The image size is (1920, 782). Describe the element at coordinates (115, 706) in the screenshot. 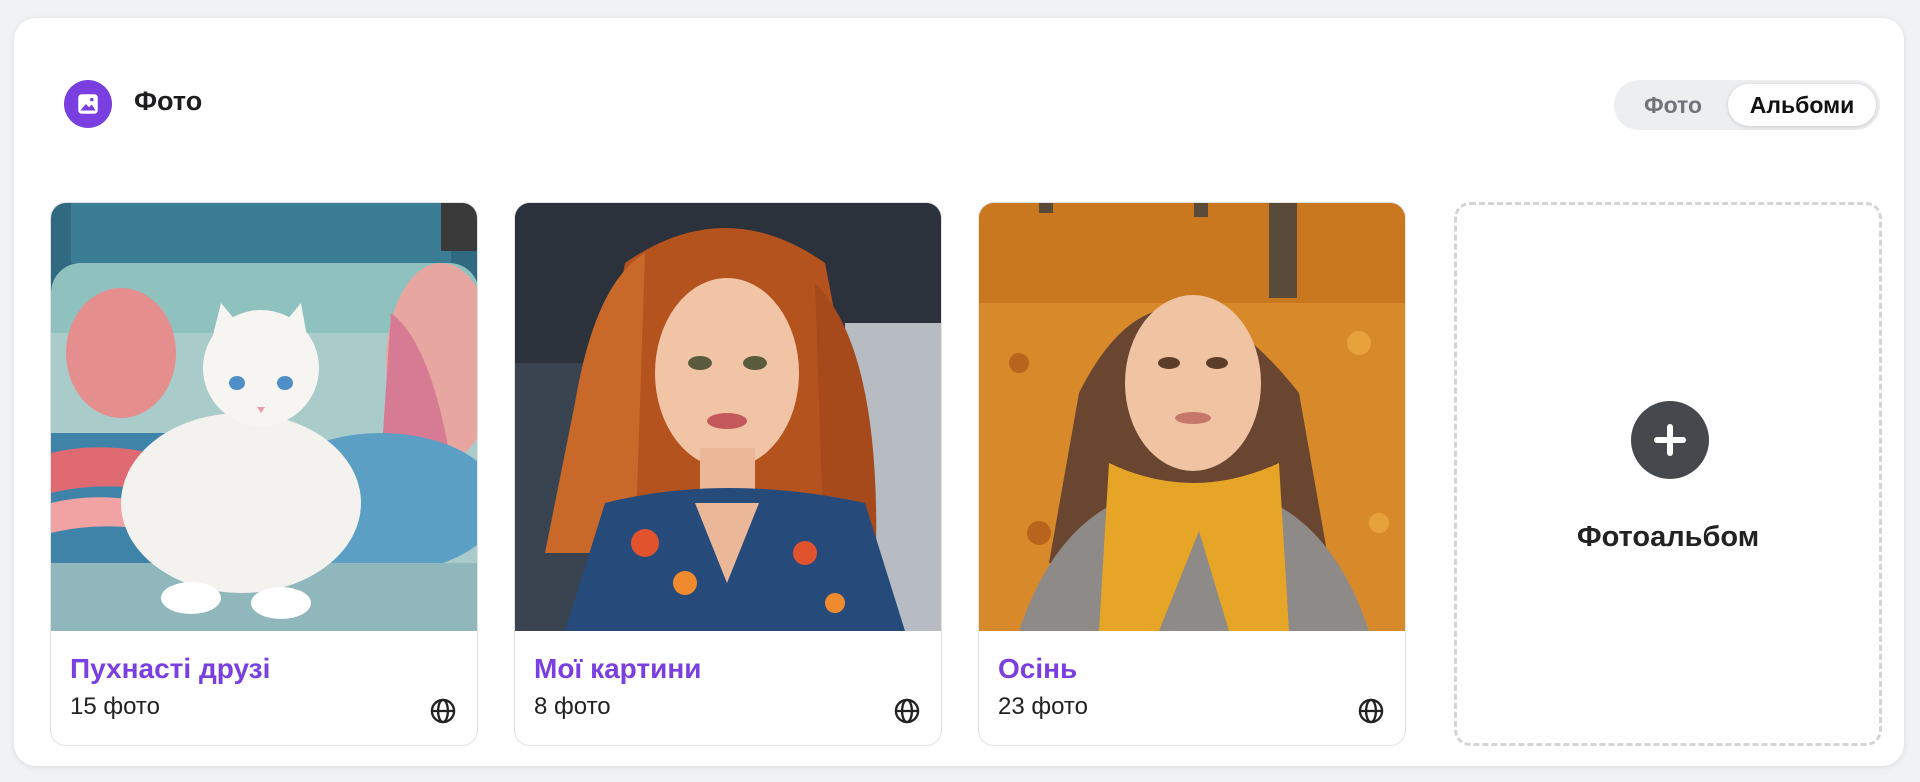

I see `album-photo-count: 15 фото` at that location.